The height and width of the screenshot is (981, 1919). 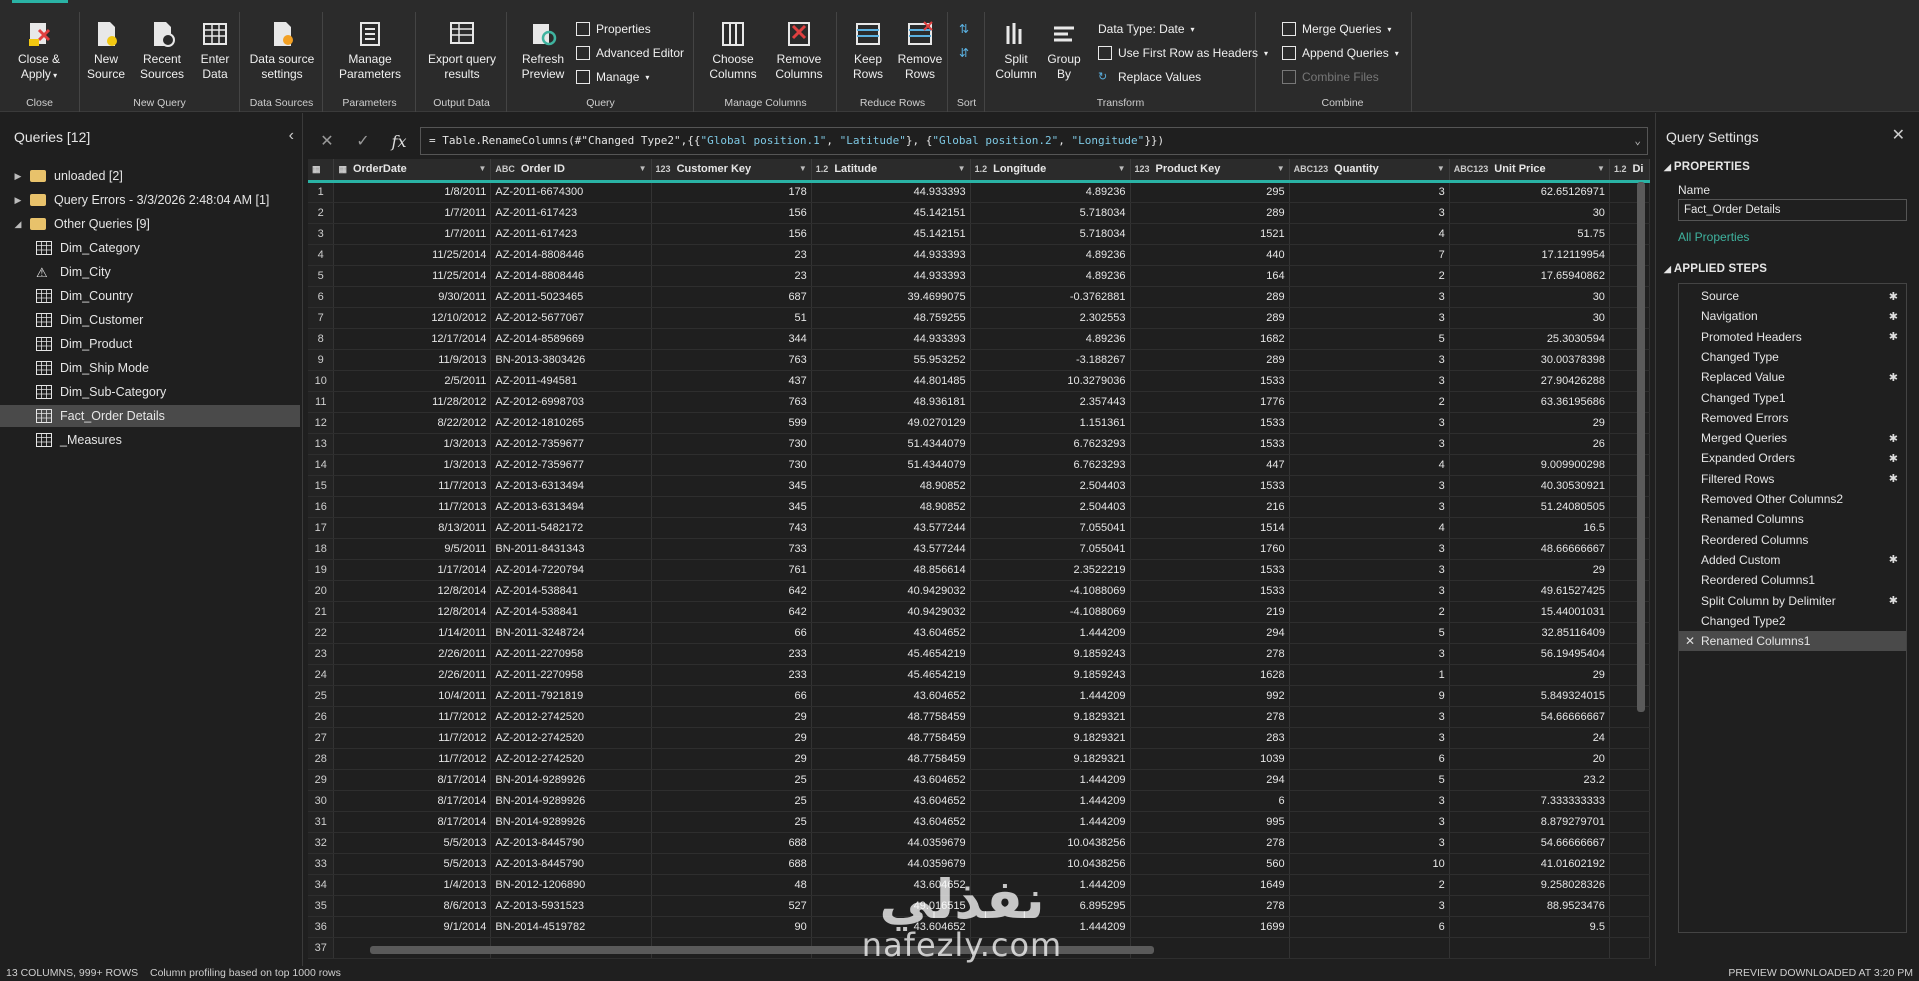 What do you see at coordinates (412, 633) in the screenshot?
I see `table-cell: 1/14/2011` at bounding box center [412, 633].